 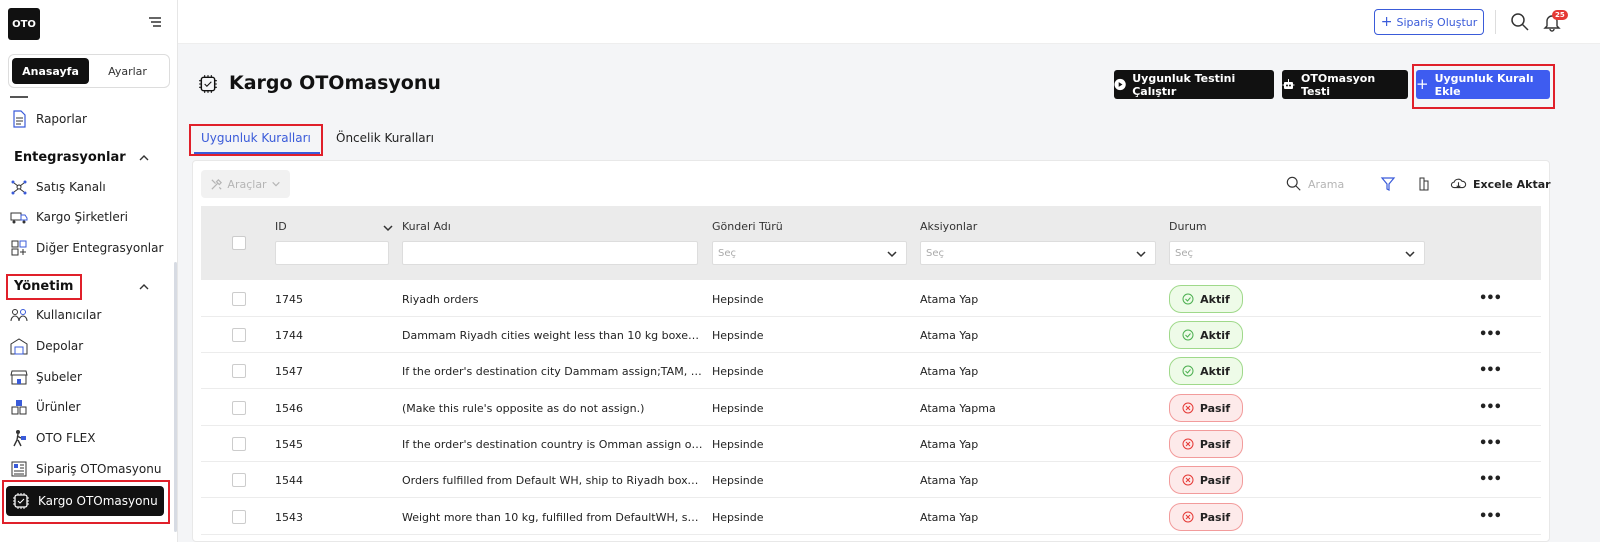 I want to click on sidebar-item-users: Kullanıcılar, so click(x=55, y=315).